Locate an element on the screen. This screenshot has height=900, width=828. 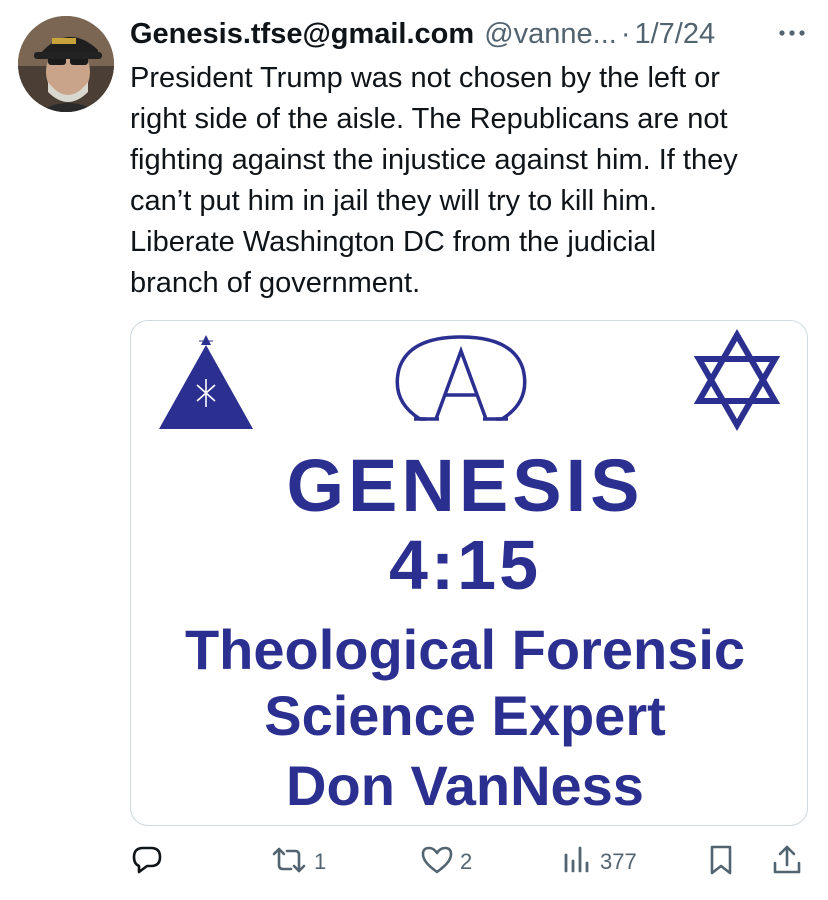
share-icon is located at coordinates (787, 862).